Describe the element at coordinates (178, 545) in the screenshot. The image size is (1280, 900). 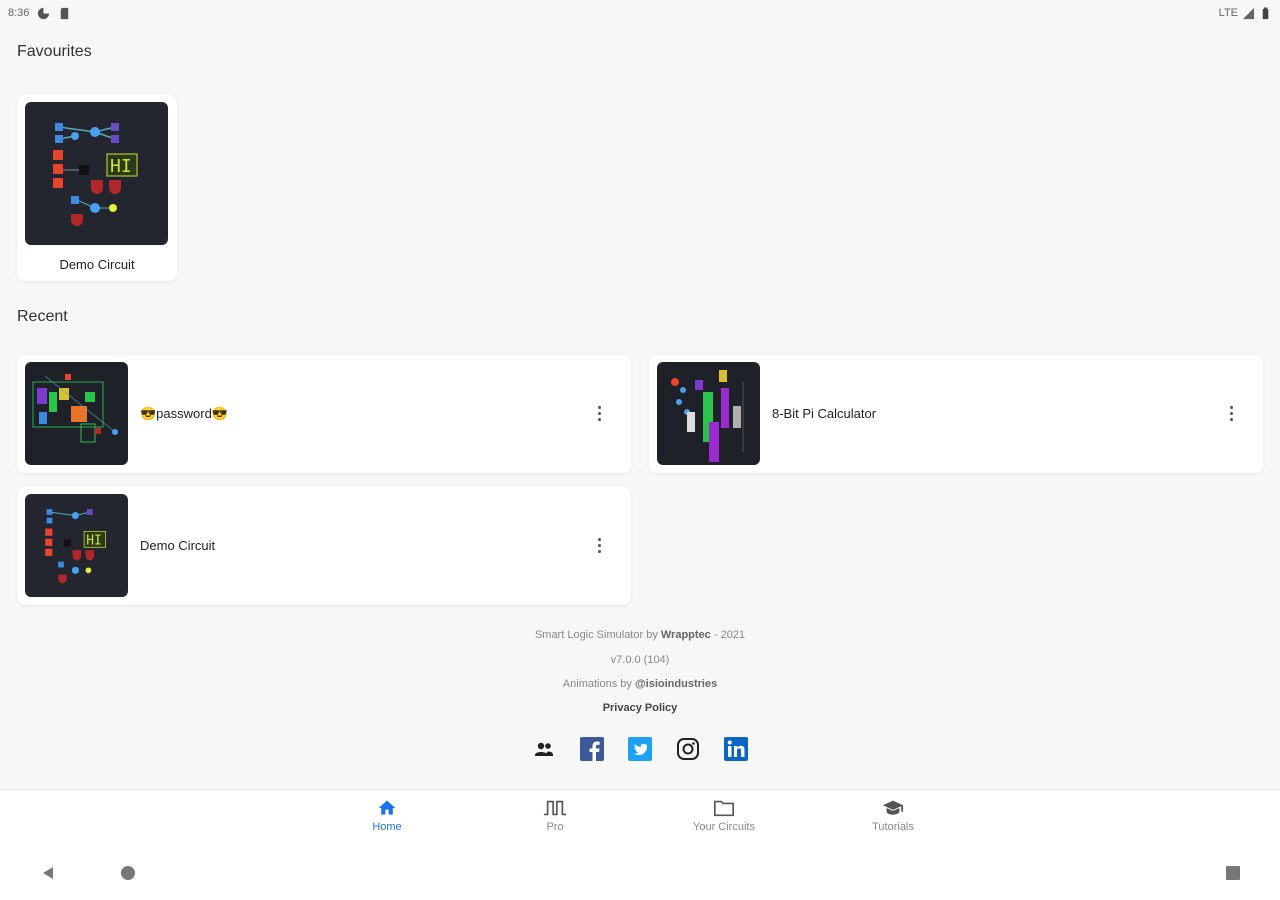
I see `recent-item-label: Demo Circuit` at that location.